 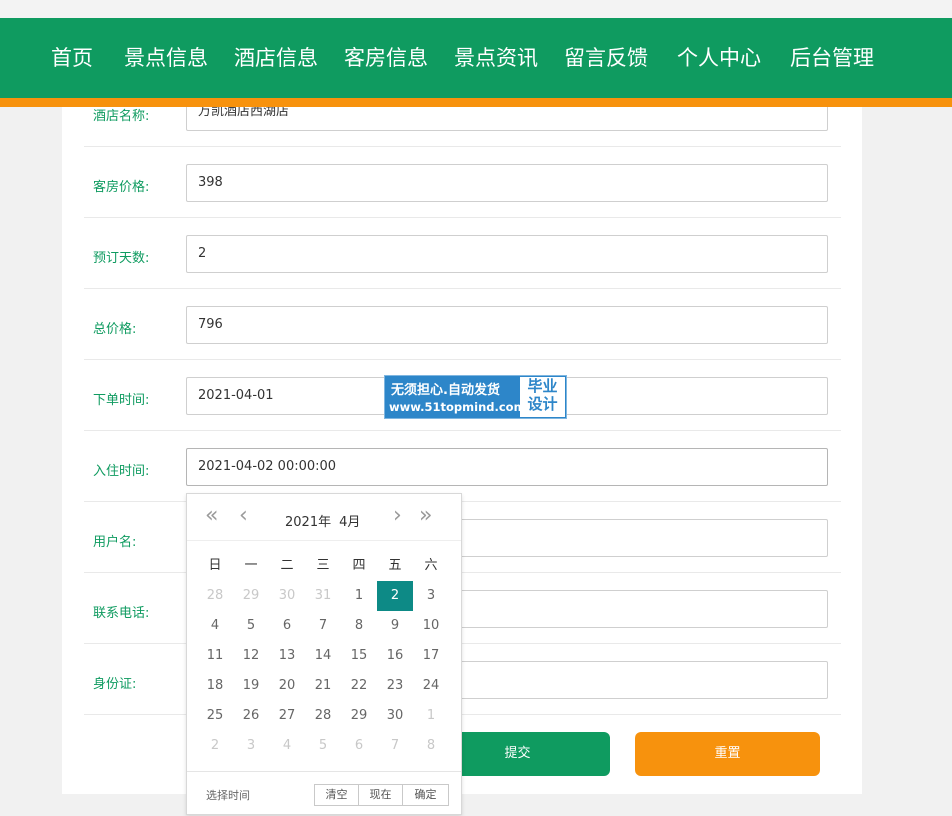 I want to click on watermark-side2: 设计, so click(x=542, y=404).